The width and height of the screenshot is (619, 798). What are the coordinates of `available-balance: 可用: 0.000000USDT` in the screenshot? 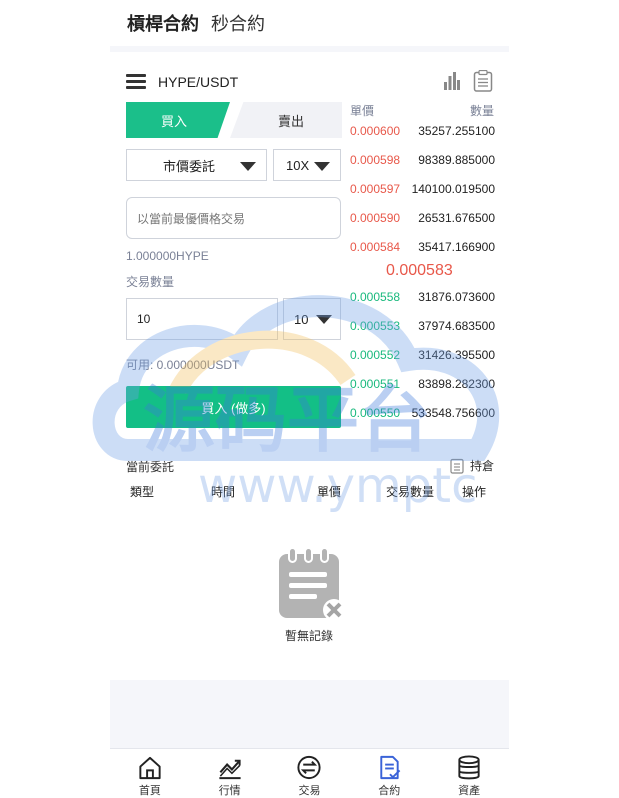 It's located at (183, 365).